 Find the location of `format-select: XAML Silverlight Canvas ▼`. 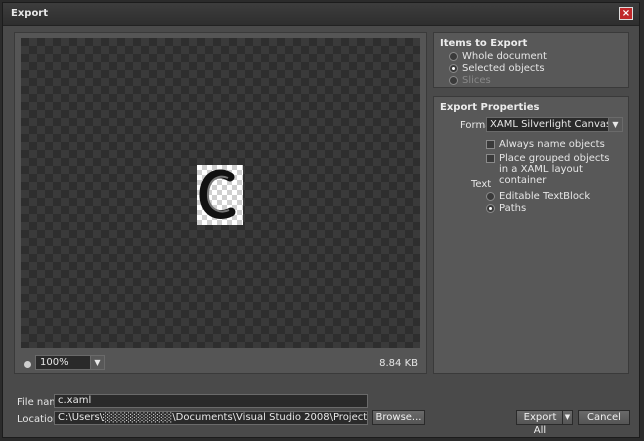

format-select: XAML Silverlight Canvas ▼ is located at coordinates (554, 124).